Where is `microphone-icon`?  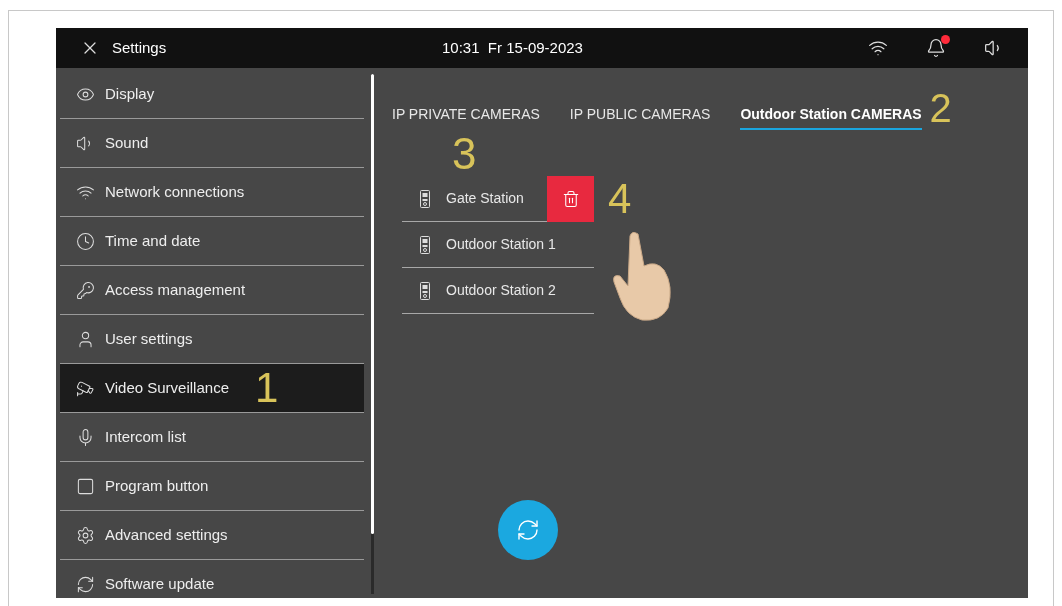
microphone-icon is located at coordinates (85, 437).